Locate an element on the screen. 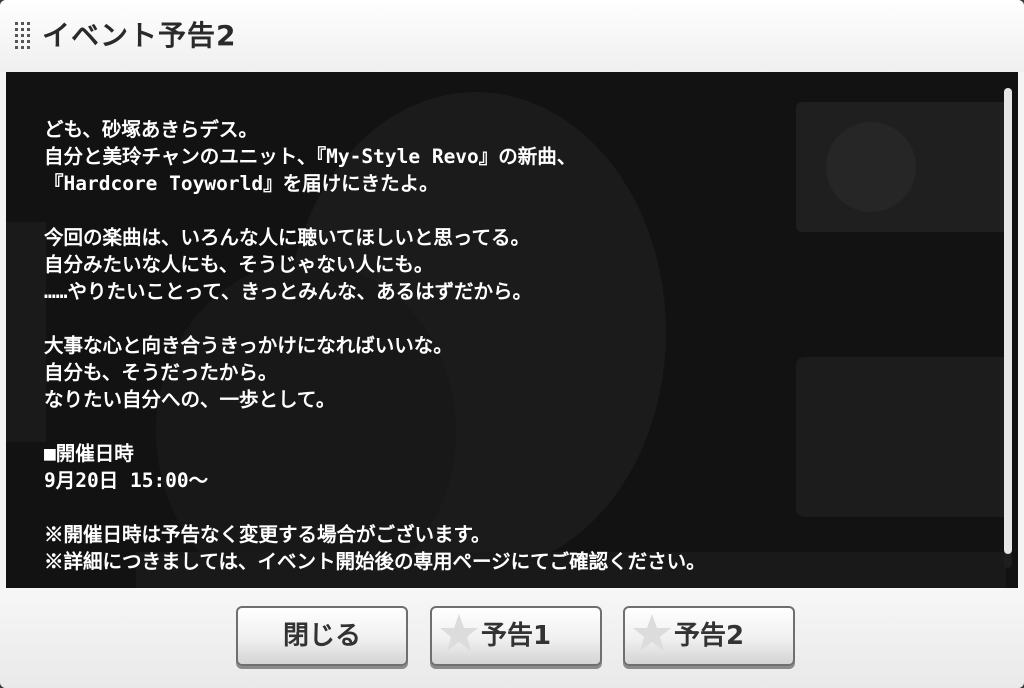 The width and height of the screenshot is (1024, 688). preview-1-button: 予告1 is located at coordinates (516, 636).